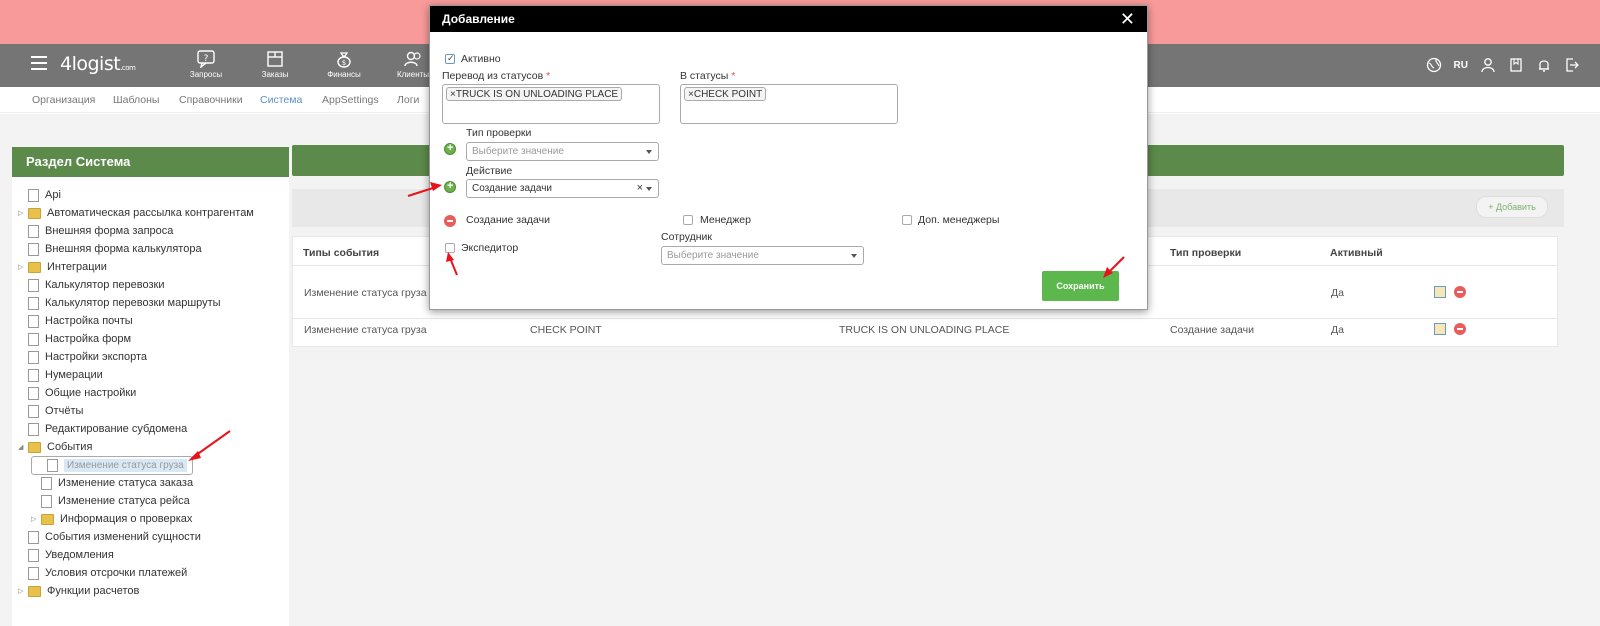 The image size is (1600, 626). Describe the element at coordinates (1434, 65) in the screenshot. I see `globe-icon` at that location.